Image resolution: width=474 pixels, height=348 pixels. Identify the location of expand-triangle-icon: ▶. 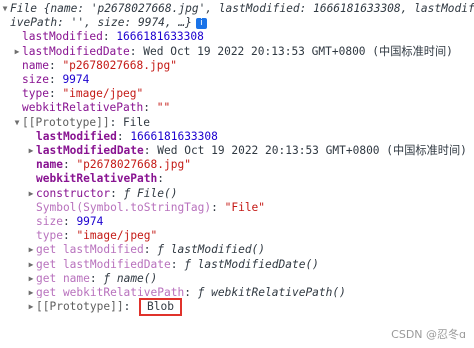
(31, 306).